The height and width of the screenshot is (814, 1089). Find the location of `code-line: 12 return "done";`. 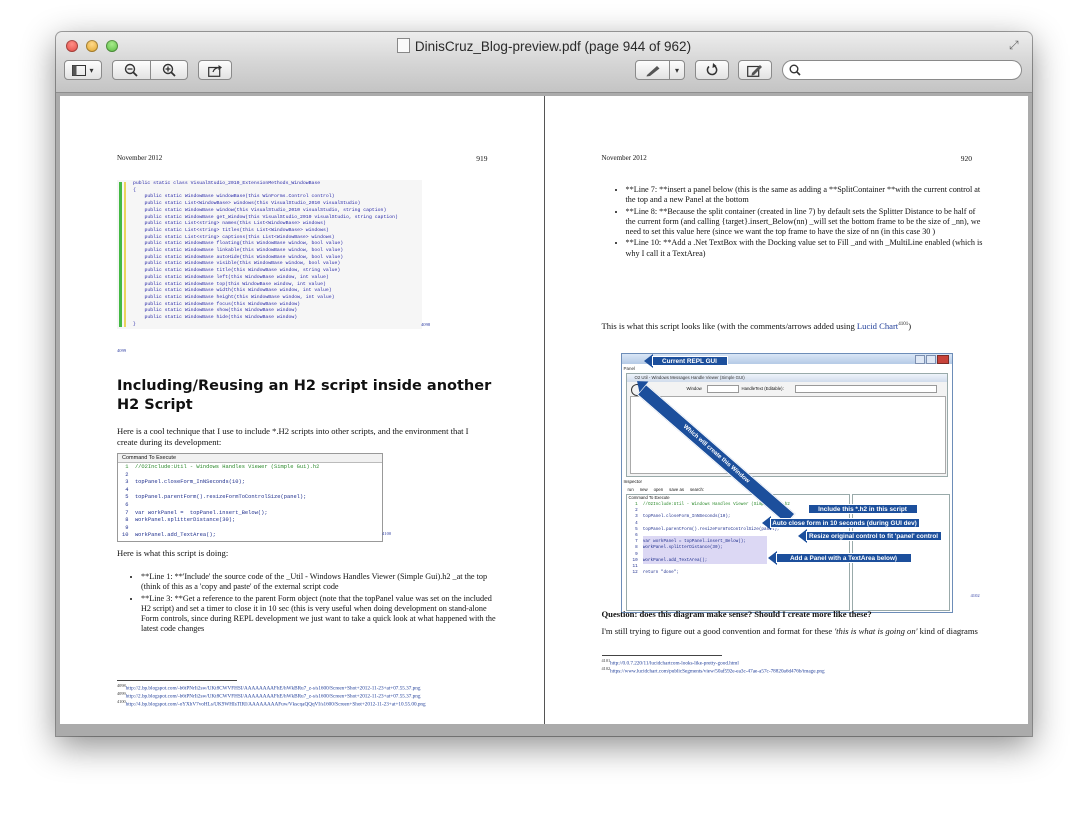

code-line: 12 return "done"; is located at coordinates (655, 573).